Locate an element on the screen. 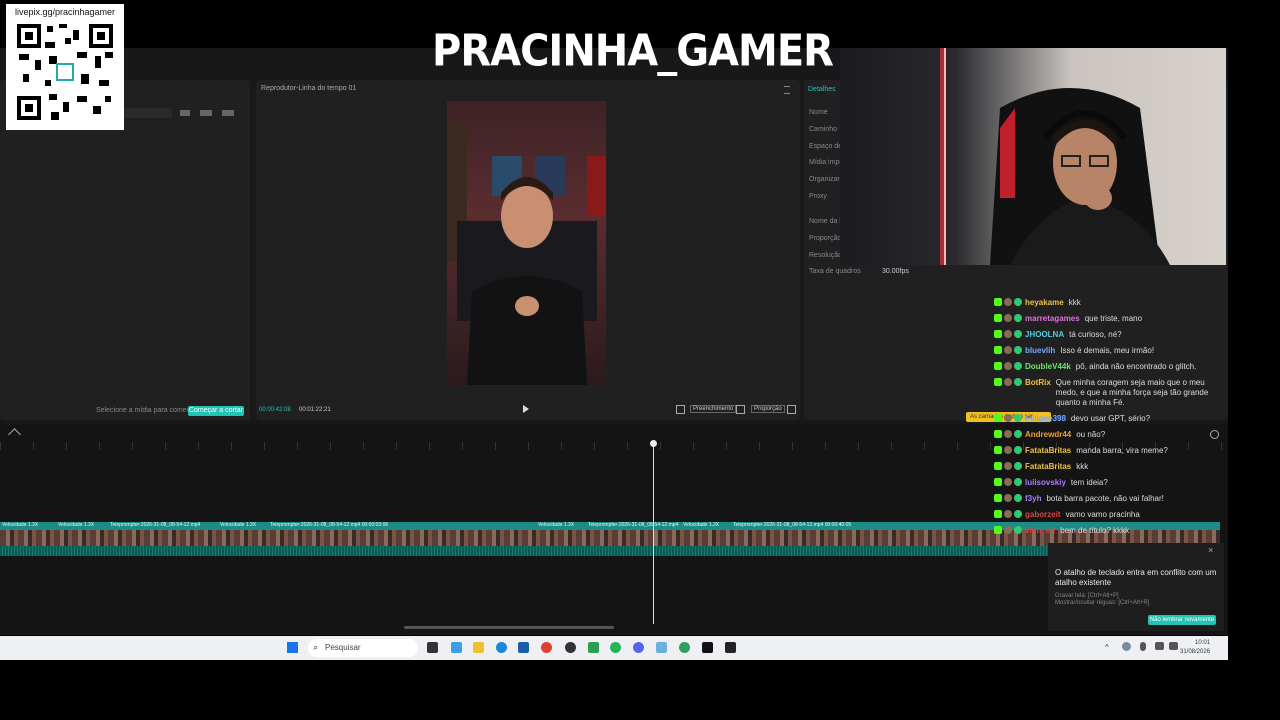  chat-username: JHOOLNA is located at coordinates (1044, 335).